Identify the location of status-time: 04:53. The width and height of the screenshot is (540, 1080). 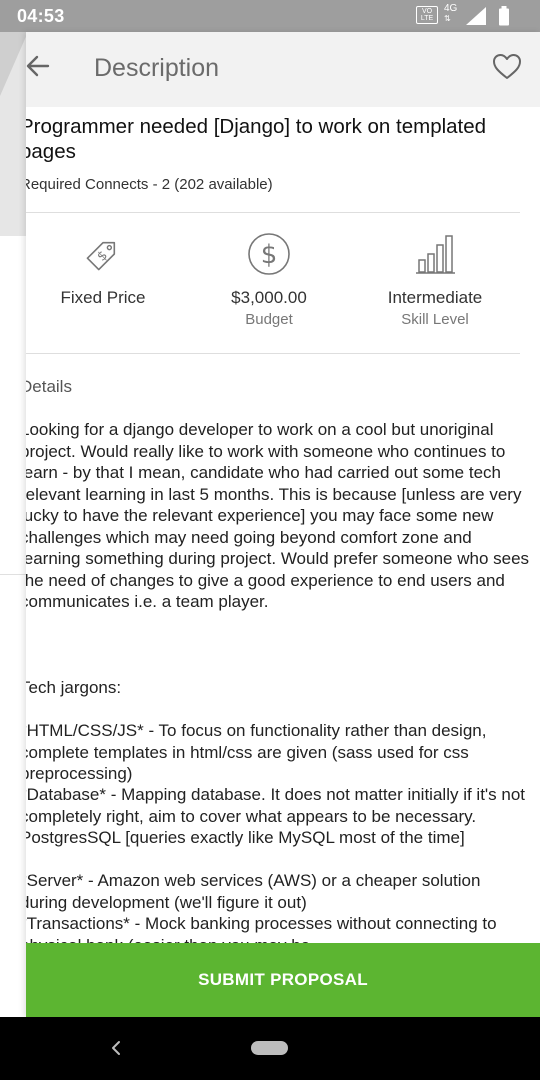
(41, 16).